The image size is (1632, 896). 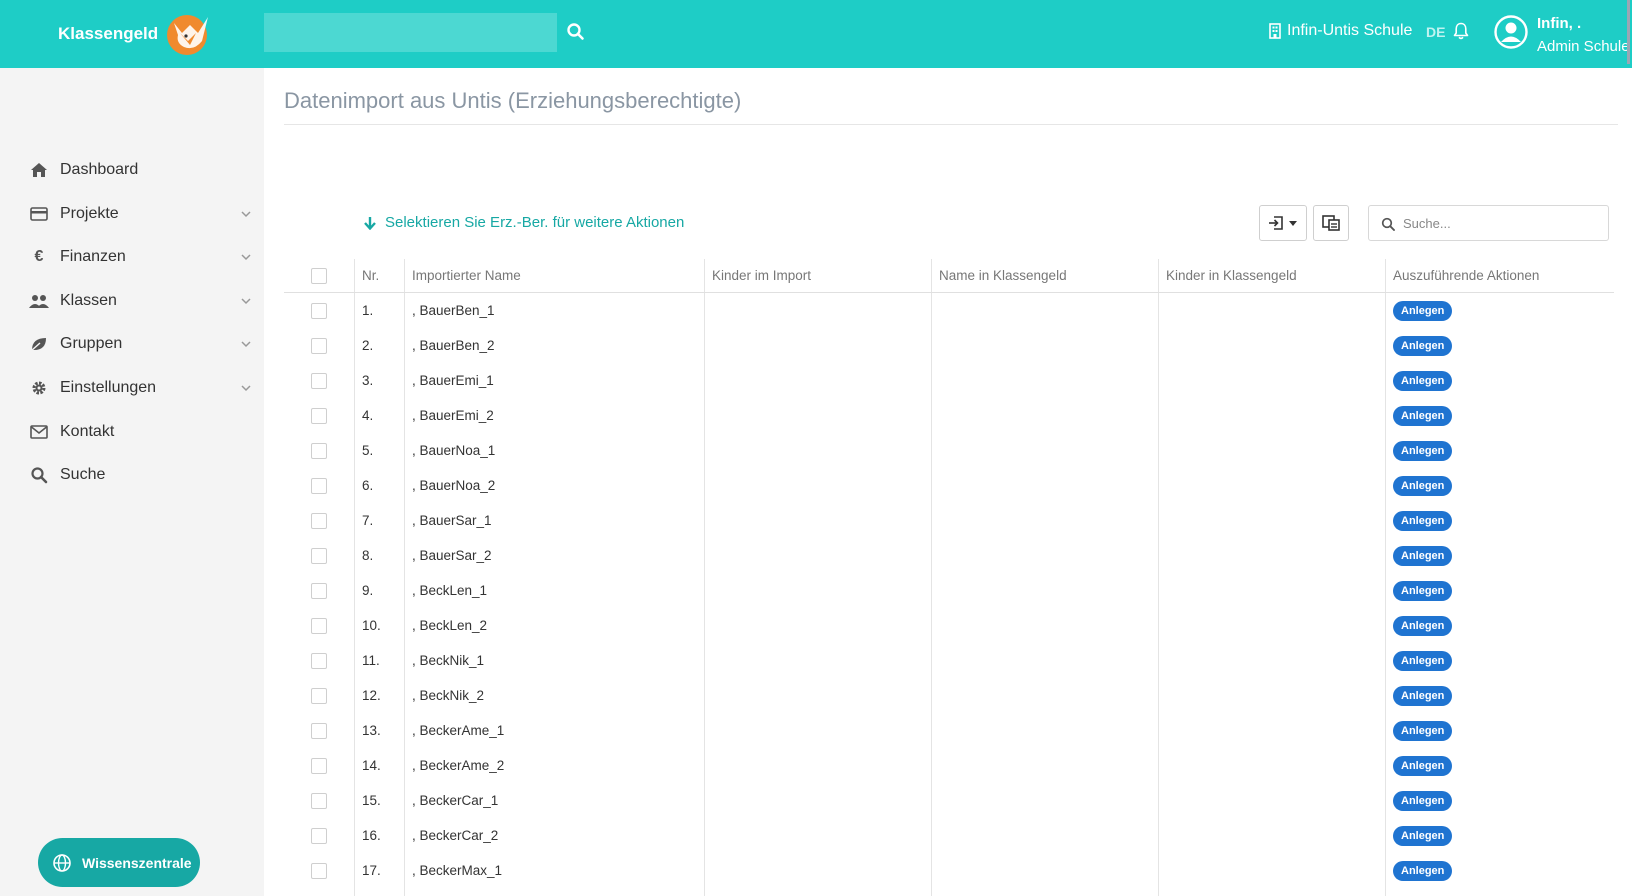 What do you see at coordinates (949, 555) in the screenshot?
I see `table-row: 8. , BauerSar_2 Anlegen` at bounding box center [949, 555].